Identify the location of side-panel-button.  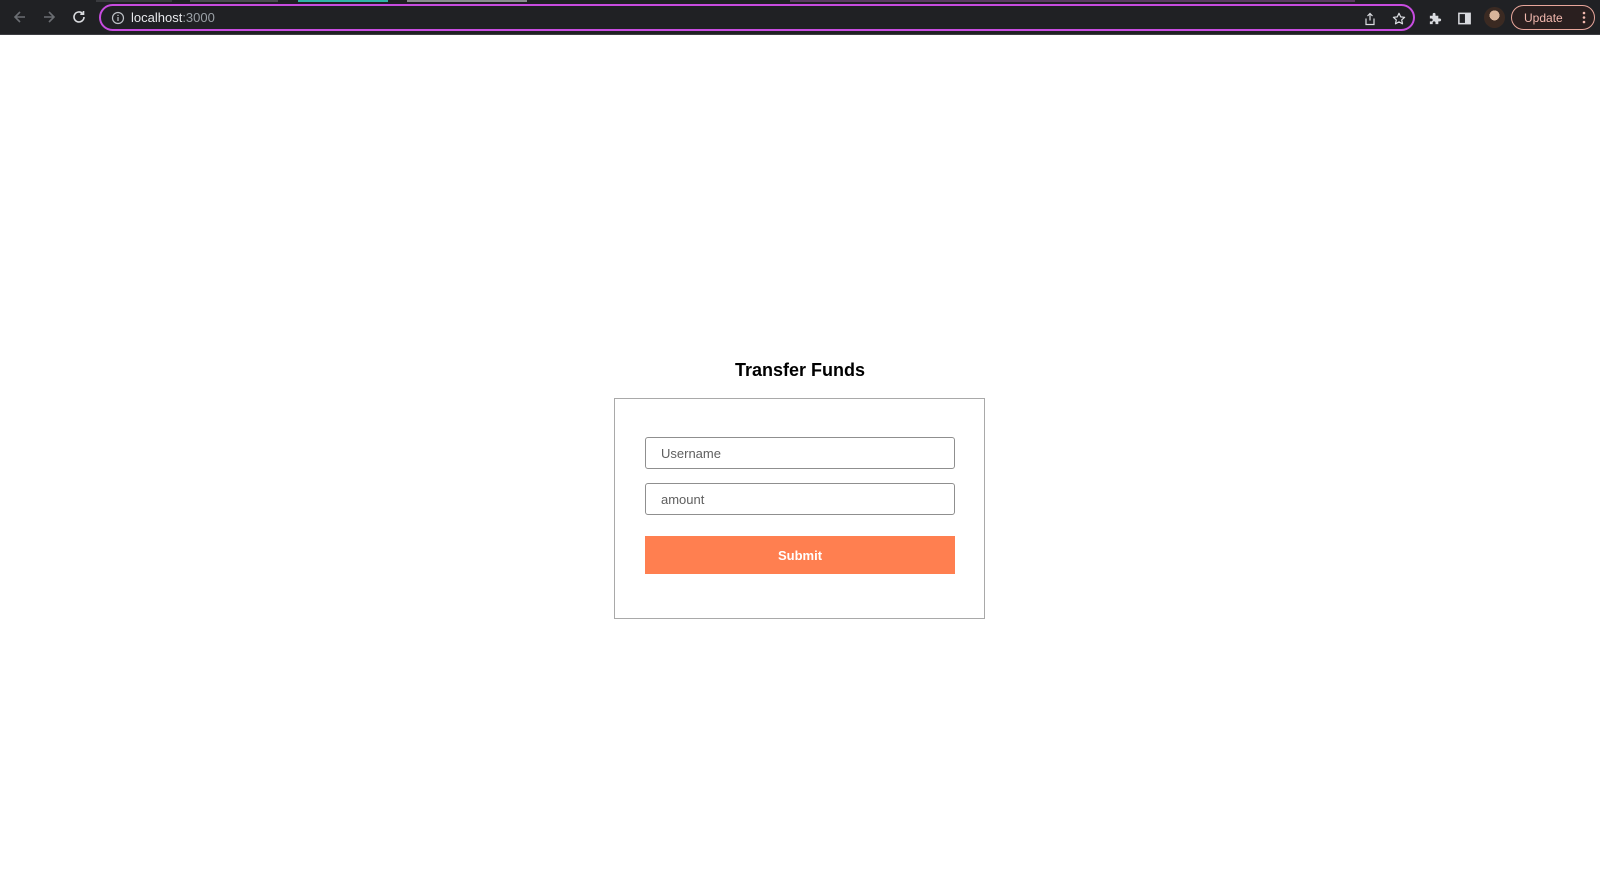
(1464, 18).